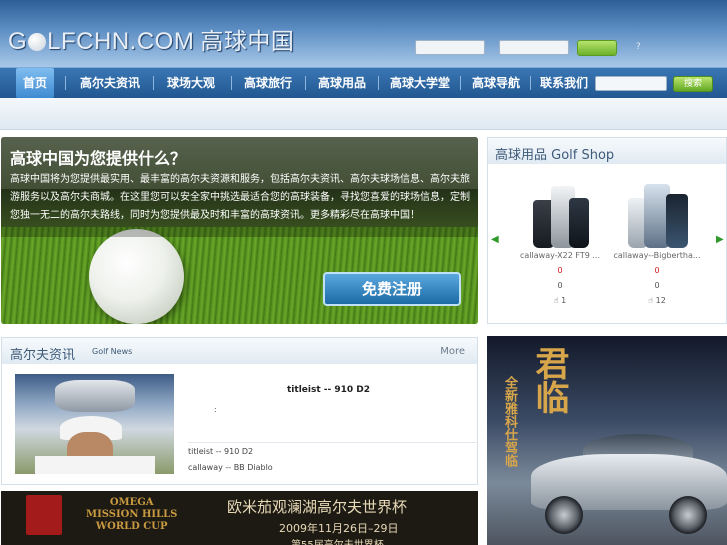 This screenshot has width=727, height=545. Describe the element at coordinates (495, 239) in the screenshot. I see `prev-arrow-icon: ◀` at that location.